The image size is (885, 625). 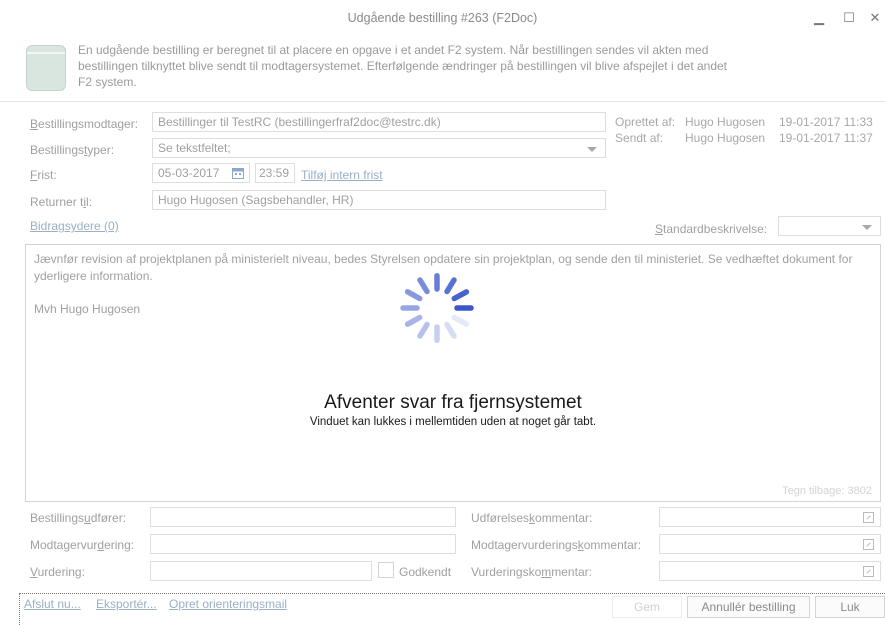 I want to click on waiting-title: Afventer svar fra fjernsystemet, so click(x=453, y=402).